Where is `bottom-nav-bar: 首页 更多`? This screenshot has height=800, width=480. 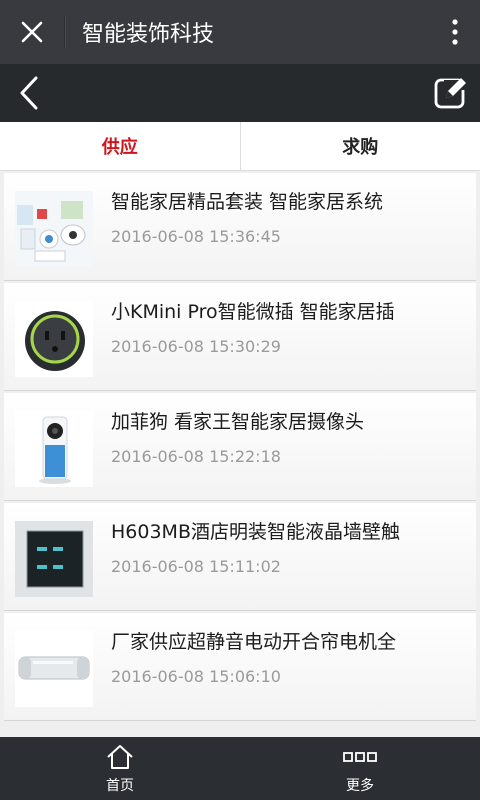
bottom-nav-bar: 首页 更多 is located at coordinates (240, 768).